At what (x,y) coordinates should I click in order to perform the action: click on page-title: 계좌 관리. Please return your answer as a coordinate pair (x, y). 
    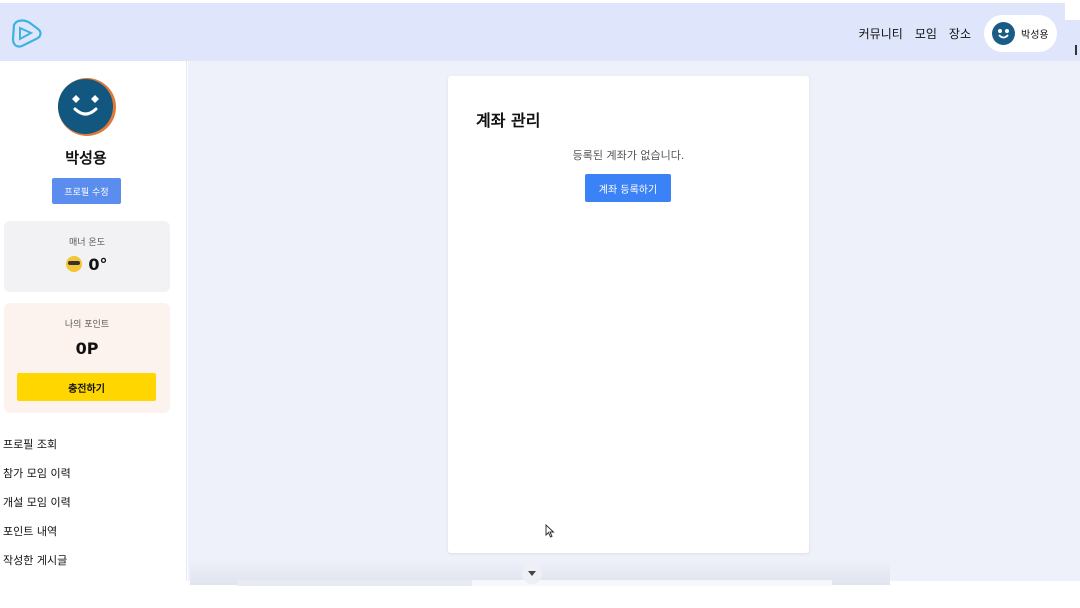
    Looking at the image, I should click on (508, 120).